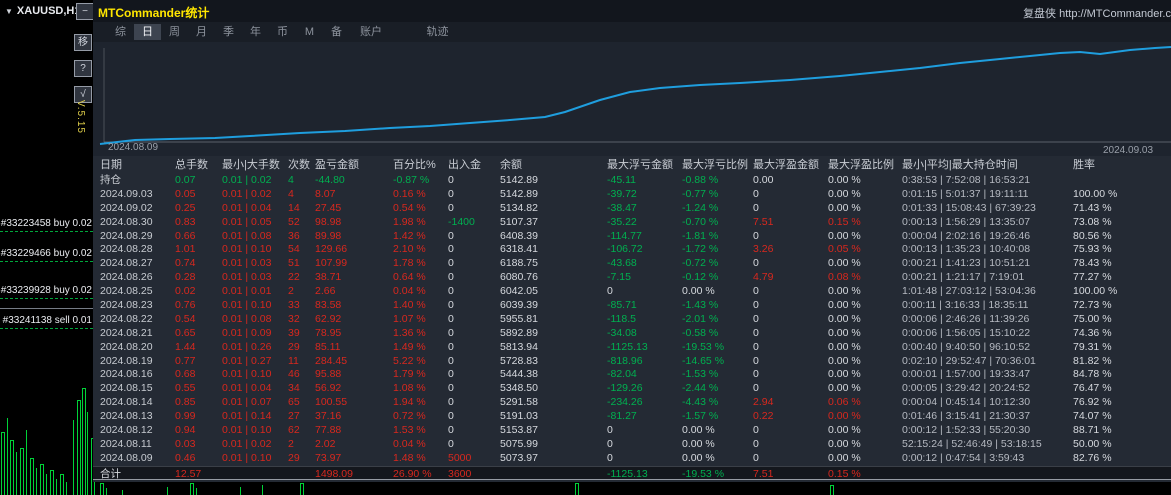  Describe the element at coordinates (409, 332) in the screenshot. I see `table-cell: 1.36 %` at that location.